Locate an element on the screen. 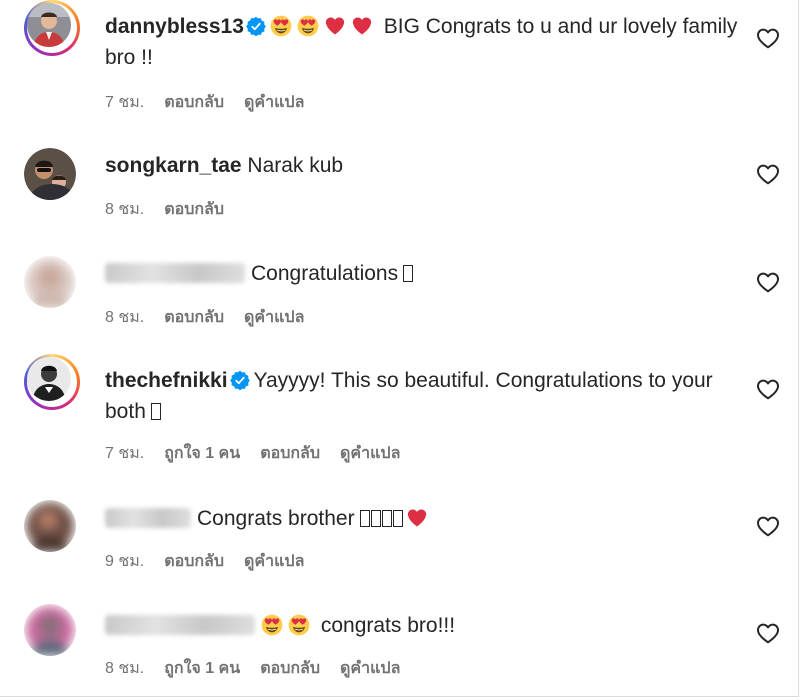 The width and height of the screenshot is (800, 700). comment-meta: 7 ชม. ถูกใจ 1 คน ตอบกลับ ดูคำแปล is located at coordinates (262, 453).